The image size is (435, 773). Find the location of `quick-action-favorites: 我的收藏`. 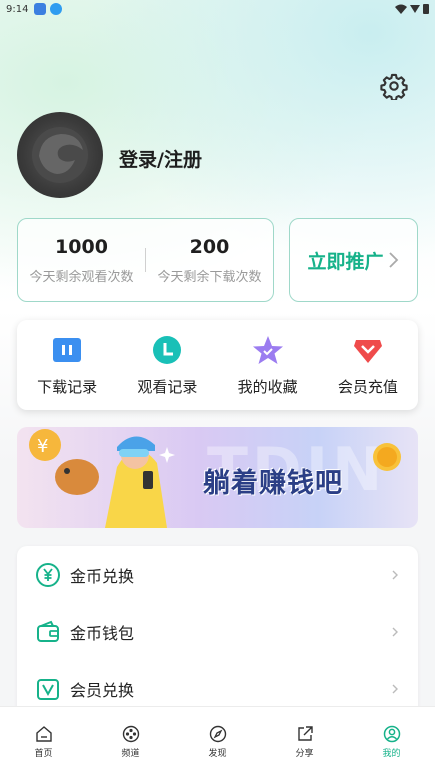

quick-action-favorites: 我的收藏 is located at coordinates (268, 365).